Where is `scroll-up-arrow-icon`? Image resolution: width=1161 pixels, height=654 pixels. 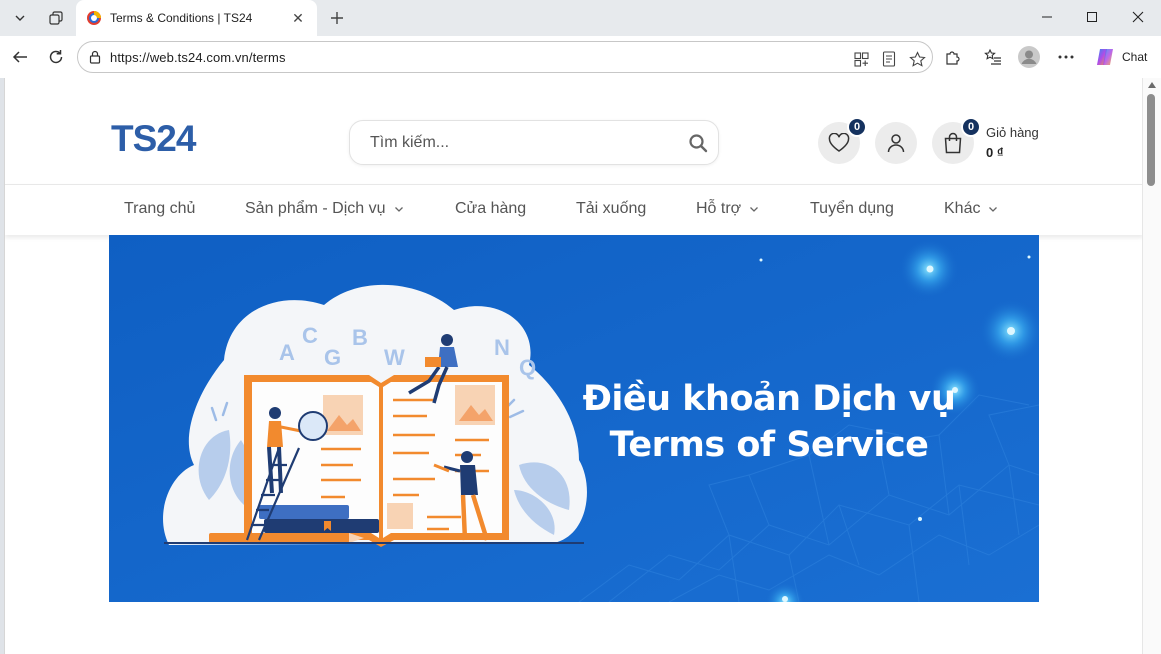 scroll-up-arrow-icon is located at coordinates (1152, 85).